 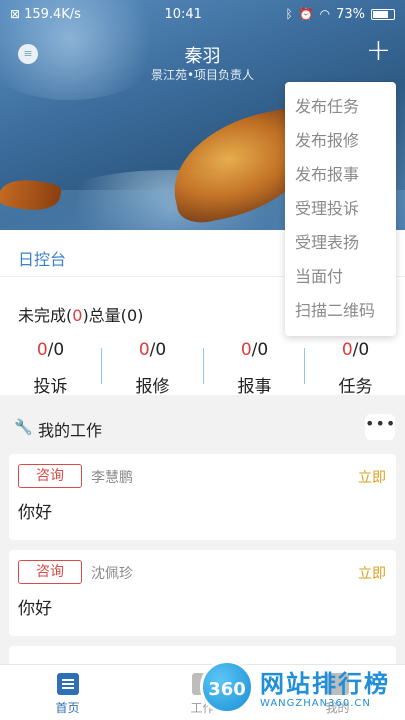 I want to click on menu-item-publish-report: 发布报事, so click(x=340, y=175).